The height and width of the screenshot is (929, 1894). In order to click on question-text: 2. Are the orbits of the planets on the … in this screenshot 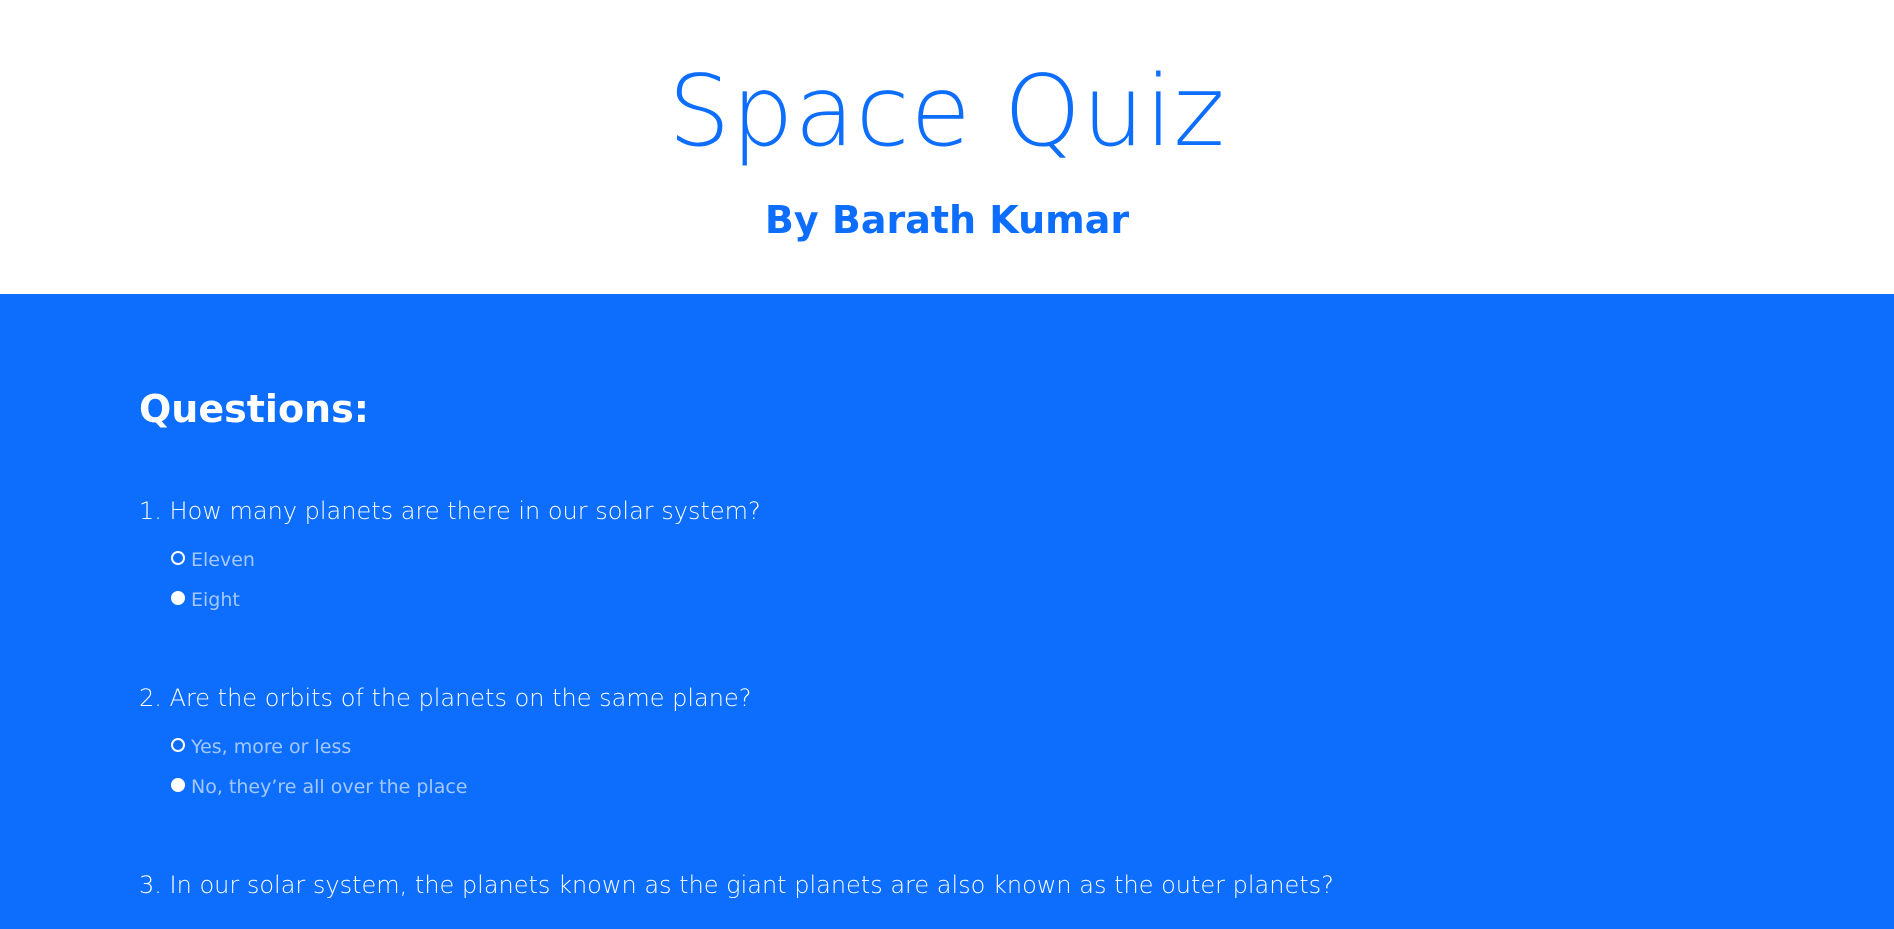, I will do `click(445, 698)`.